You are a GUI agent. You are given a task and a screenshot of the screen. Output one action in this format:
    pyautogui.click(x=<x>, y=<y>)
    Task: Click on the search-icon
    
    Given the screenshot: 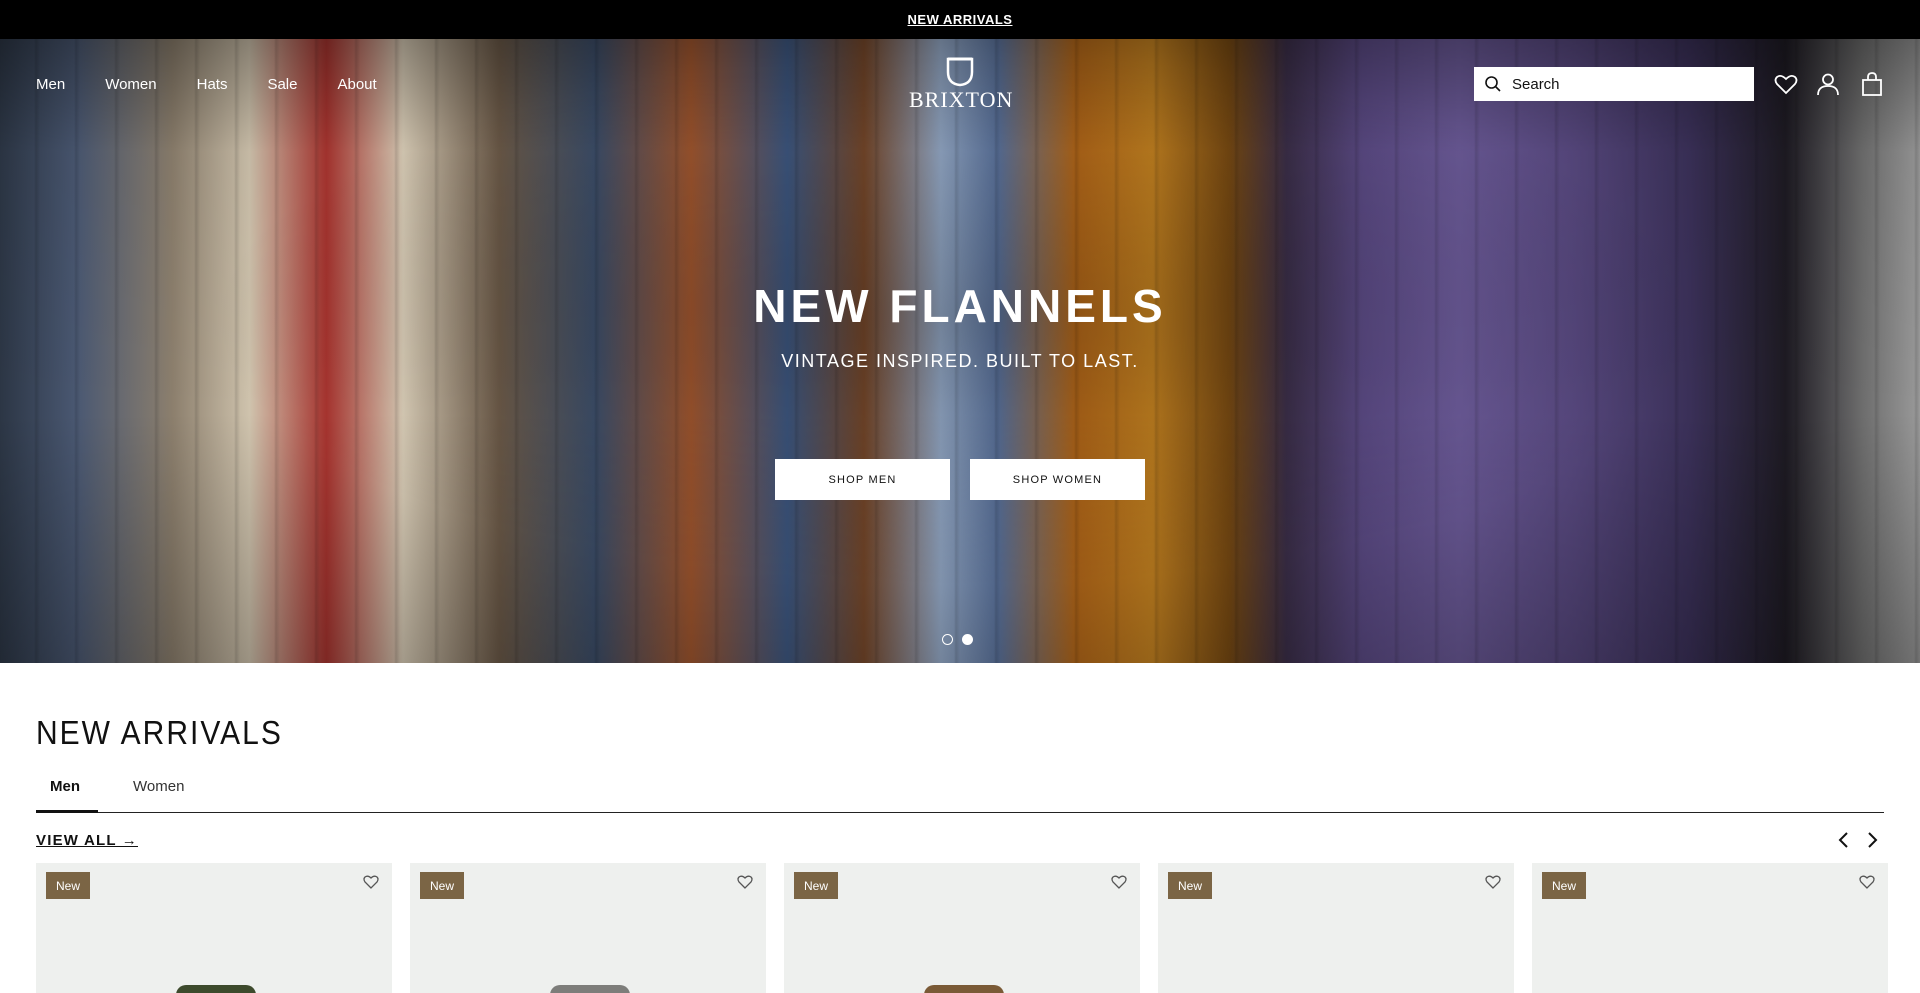 What is the action you would take?
    pyautogui.click(x=1493, y=84)
    